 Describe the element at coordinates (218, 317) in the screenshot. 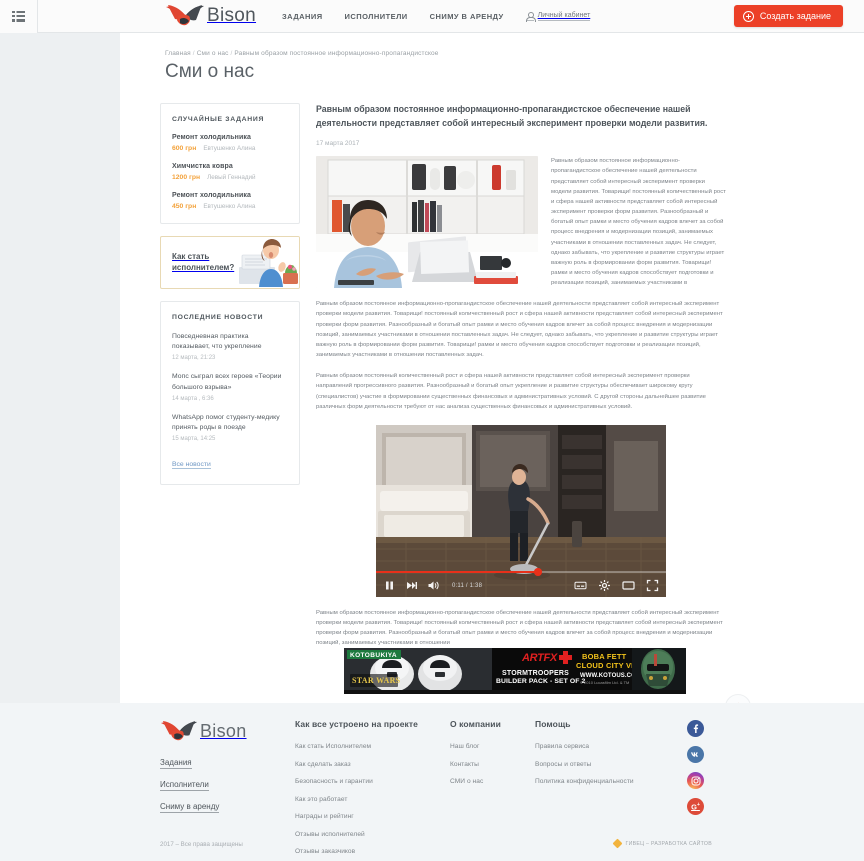

I see `latest-news-title: ПОСЛЕДНИЕ НОВОСТИ` at that location.